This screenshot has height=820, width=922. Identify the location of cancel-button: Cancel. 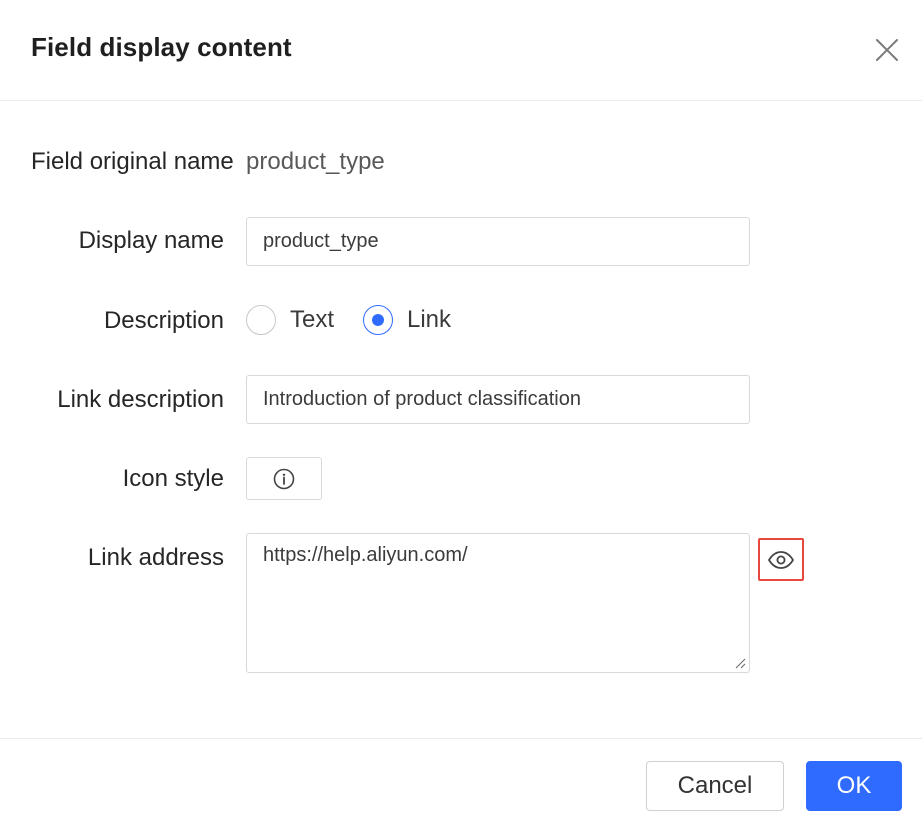
(715, 786).